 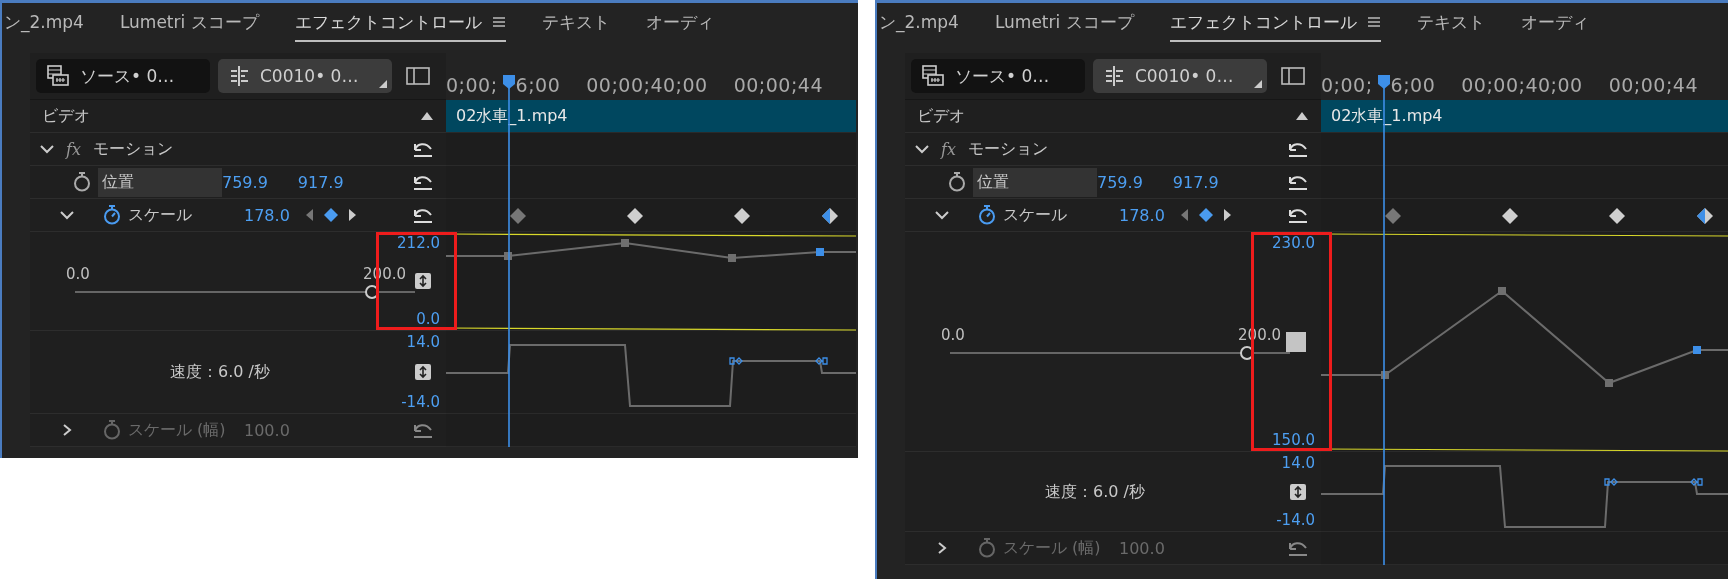 What do you see at coordinates (1293, 440) in the screenshot?
I see `axis-value: 150.0` at bounding box center [1293, 440].